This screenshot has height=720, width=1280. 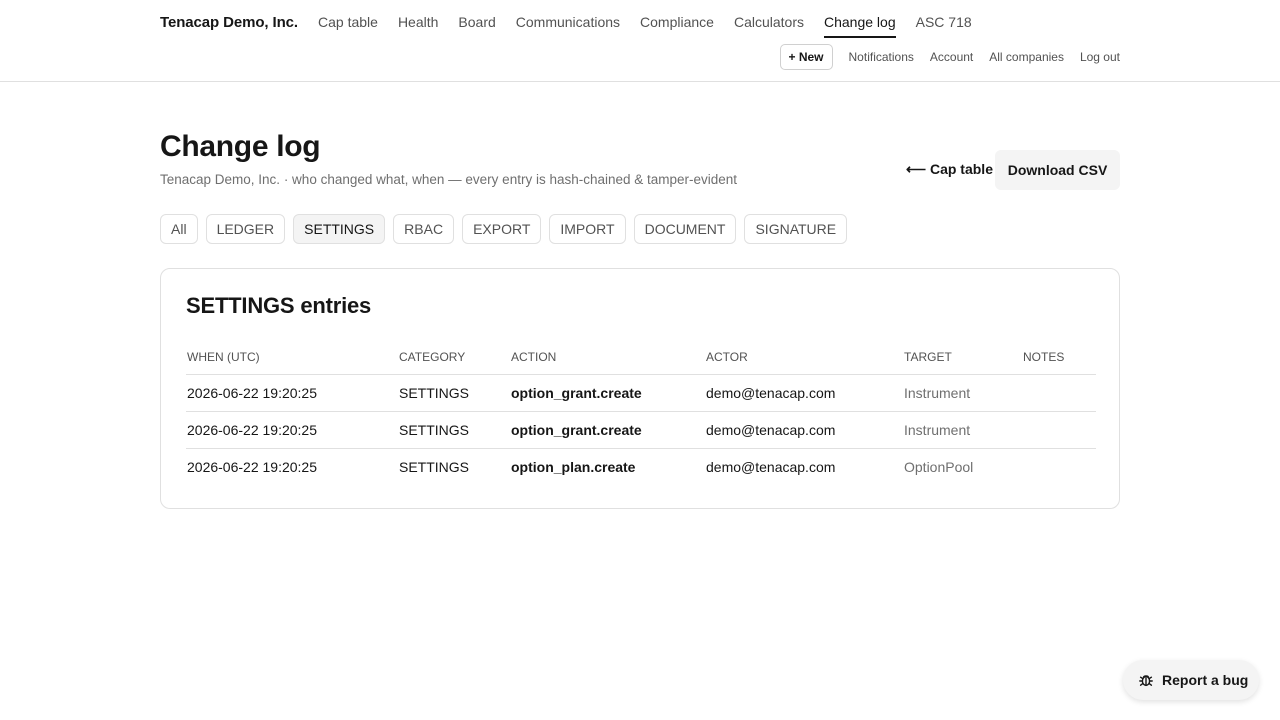 What do you see at coordinates (607, 361) in the screenshot?
I see `column-header-action: ACTION` at bounding box center [607, 361].